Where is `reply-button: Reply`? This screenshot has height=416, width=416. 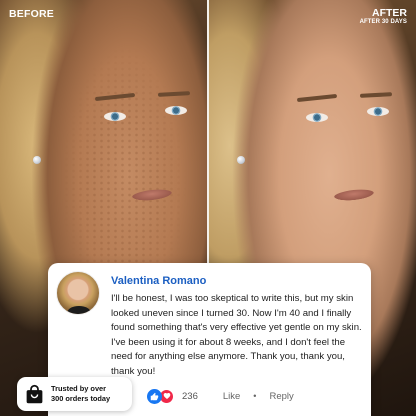
reply-button: Reply is located at coordinates (281, 396).